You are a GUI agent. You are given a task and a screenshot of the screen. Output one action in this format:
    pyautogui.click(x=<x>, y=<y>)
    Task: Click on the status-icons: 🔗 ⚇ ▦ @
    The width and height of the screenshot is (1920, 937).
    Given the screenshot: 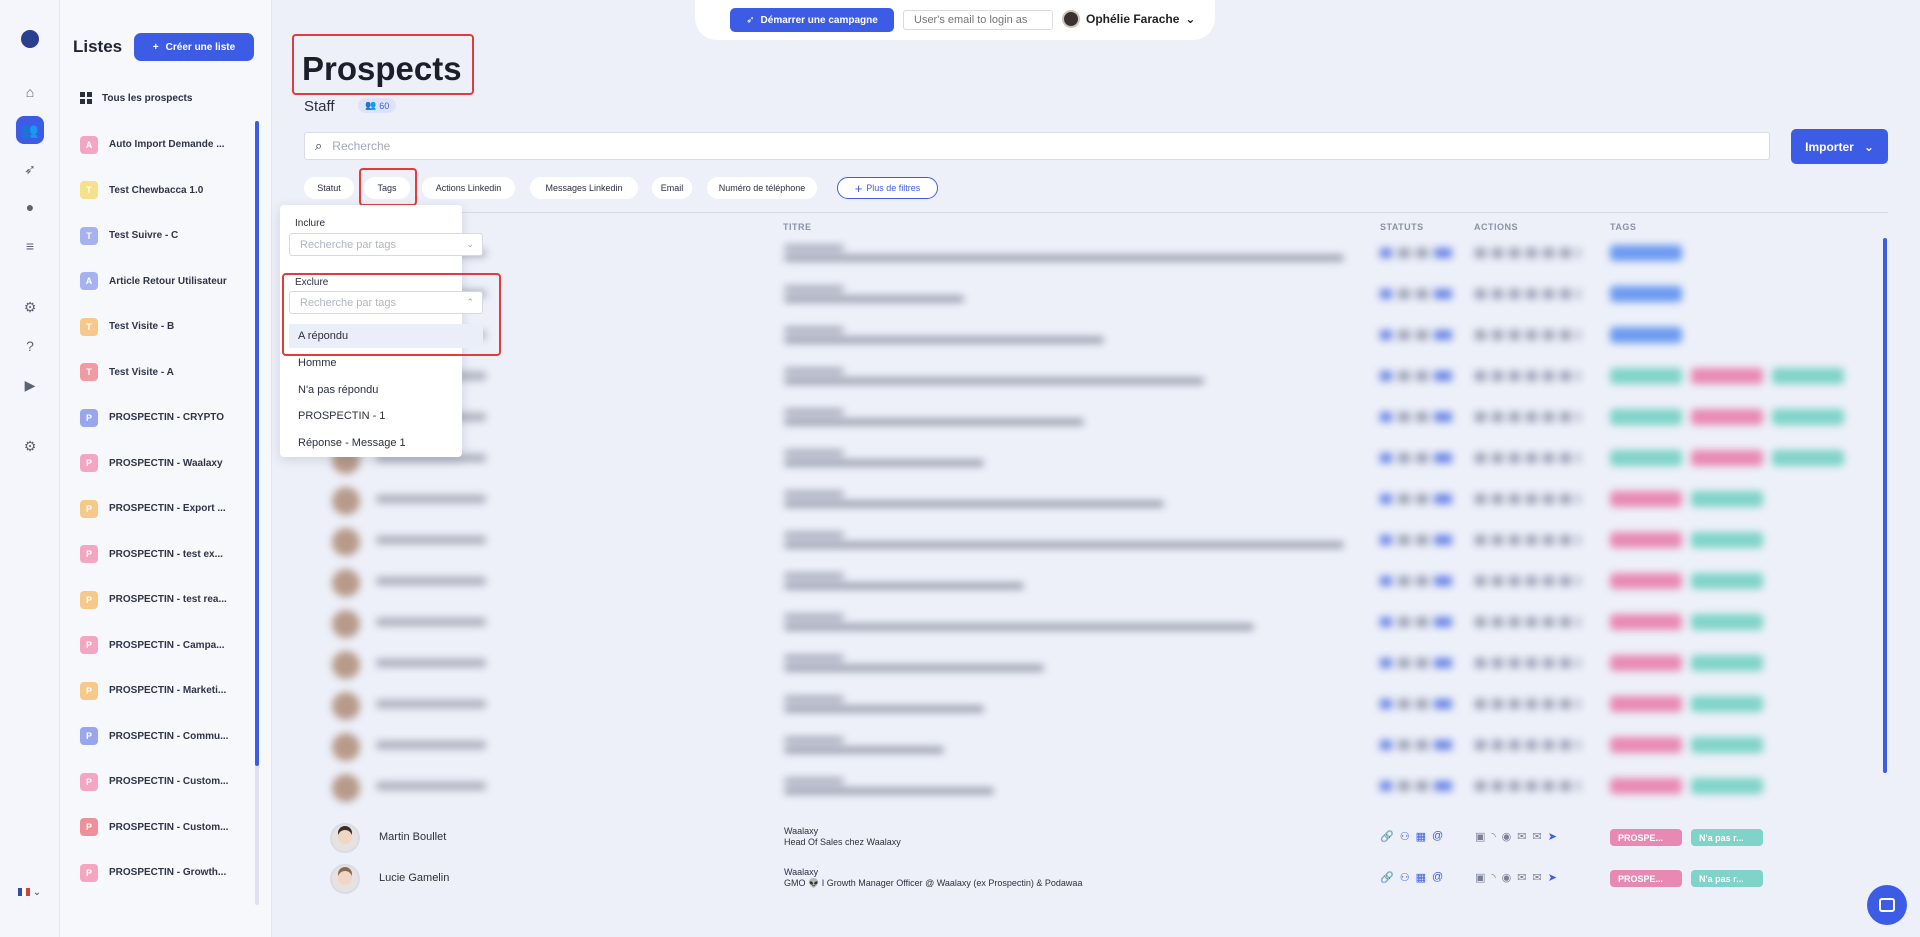 What is the action you would take?
    pyautogui.click(x=1411, y=836)
    